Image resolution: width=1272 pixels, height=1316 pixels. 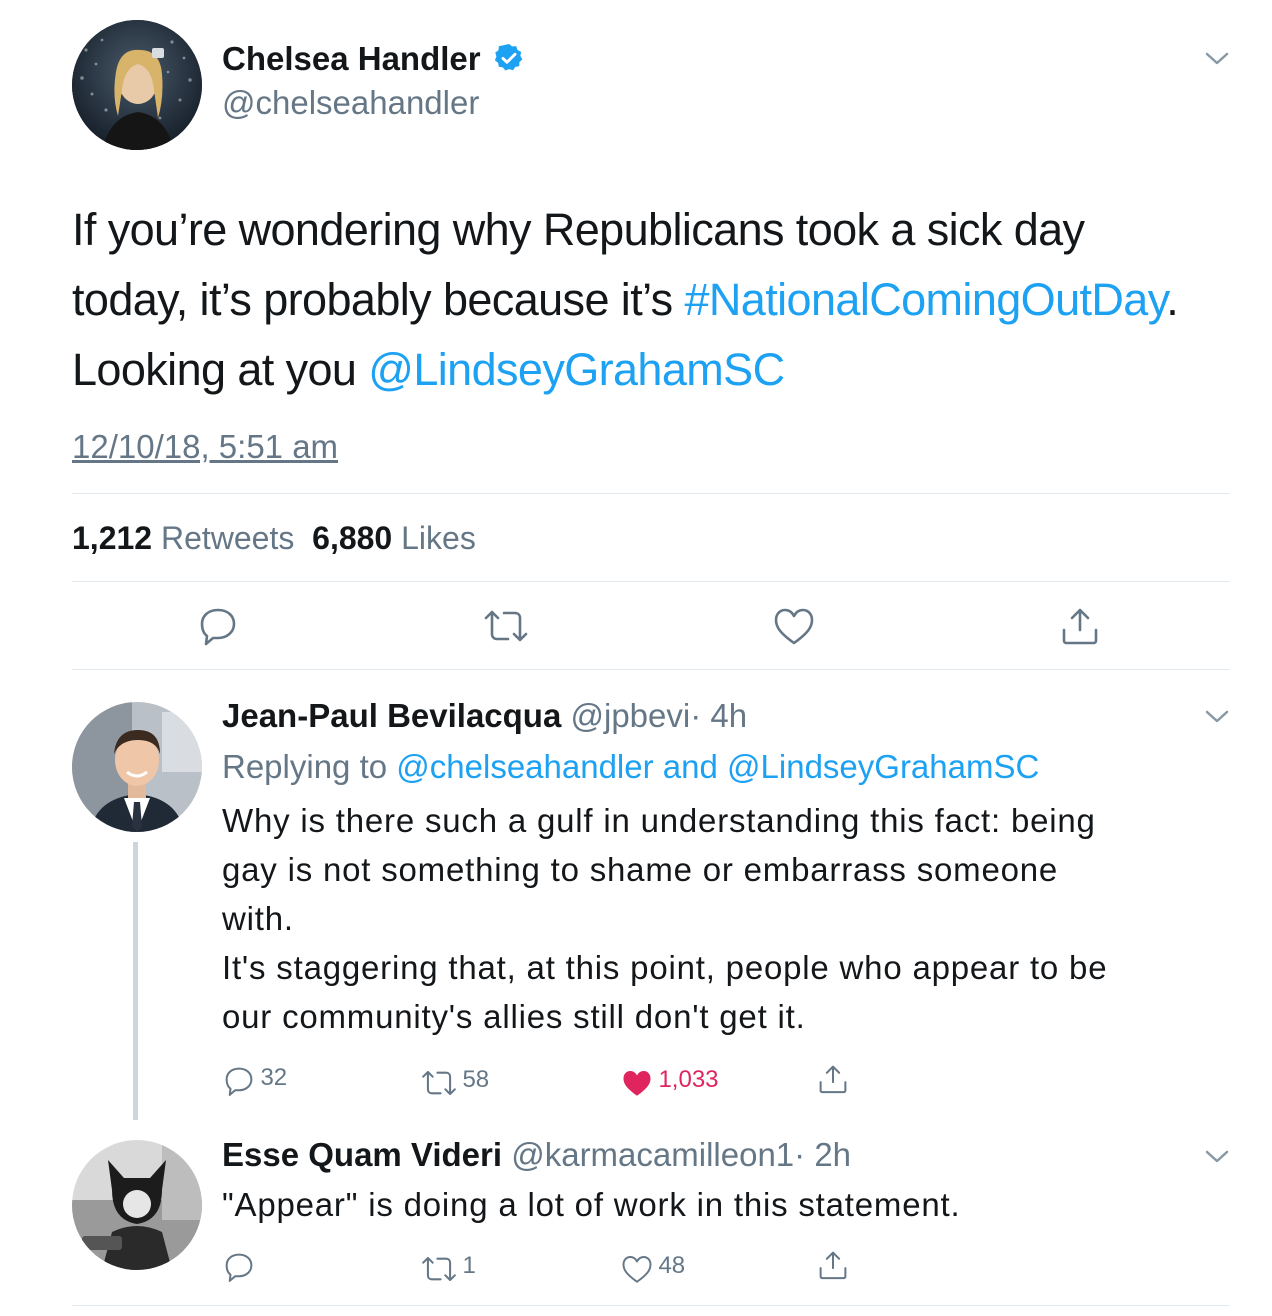 I want to click on retweets-stat: 1,212 Retweets, so click(x=183, y=538).